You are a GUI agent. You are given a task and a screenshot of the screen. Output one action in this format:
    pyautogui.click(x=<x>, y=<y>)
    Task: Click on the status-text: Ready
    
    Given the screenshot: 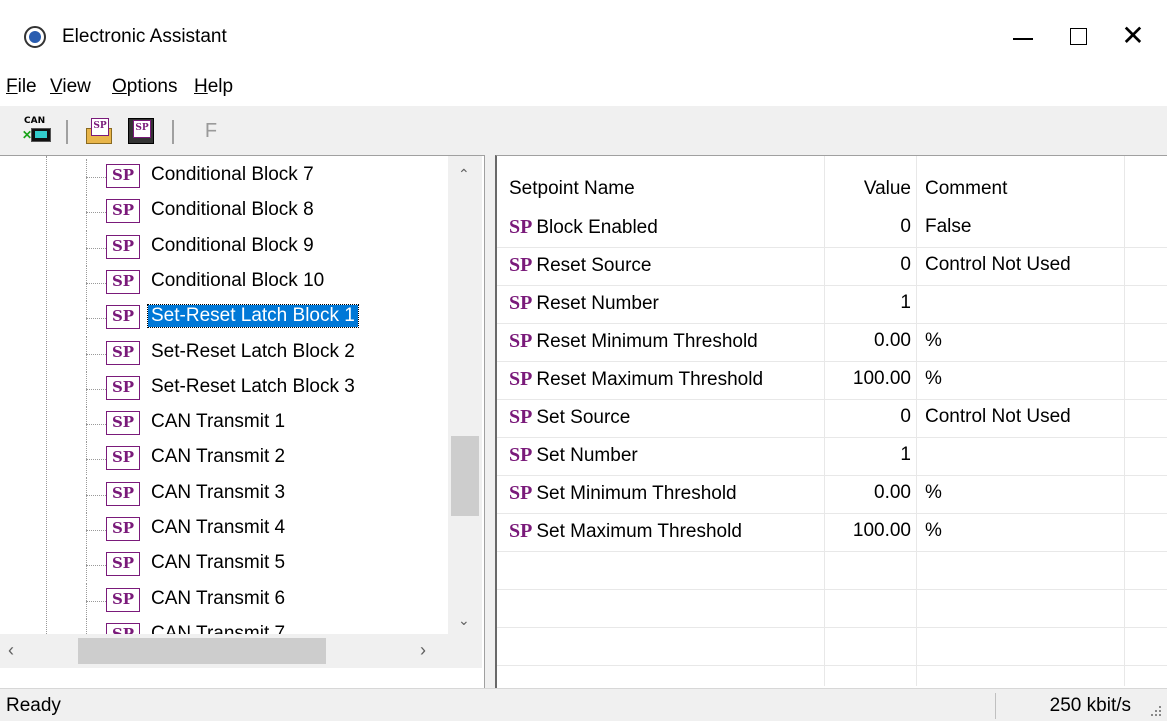 What is the action you would take?
    pyautogui.click(x=33, y=705)
    